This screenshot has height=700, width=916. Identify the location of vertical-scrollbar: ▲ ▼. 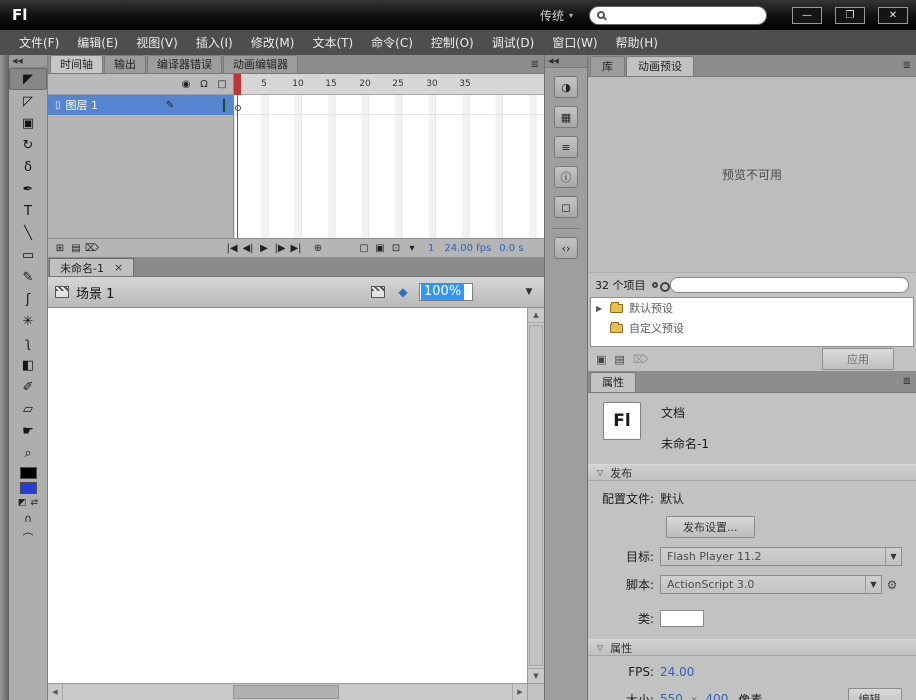
(535, 495).